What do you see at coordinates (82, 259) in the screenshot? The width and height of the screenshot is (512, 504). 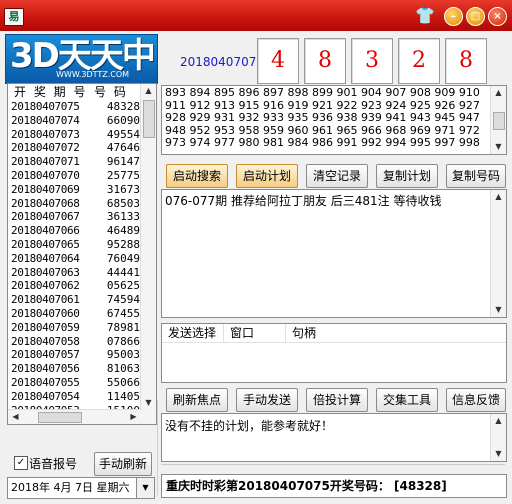 I see `list-item: 20180407064 76049` at bounding box center [82, 259].